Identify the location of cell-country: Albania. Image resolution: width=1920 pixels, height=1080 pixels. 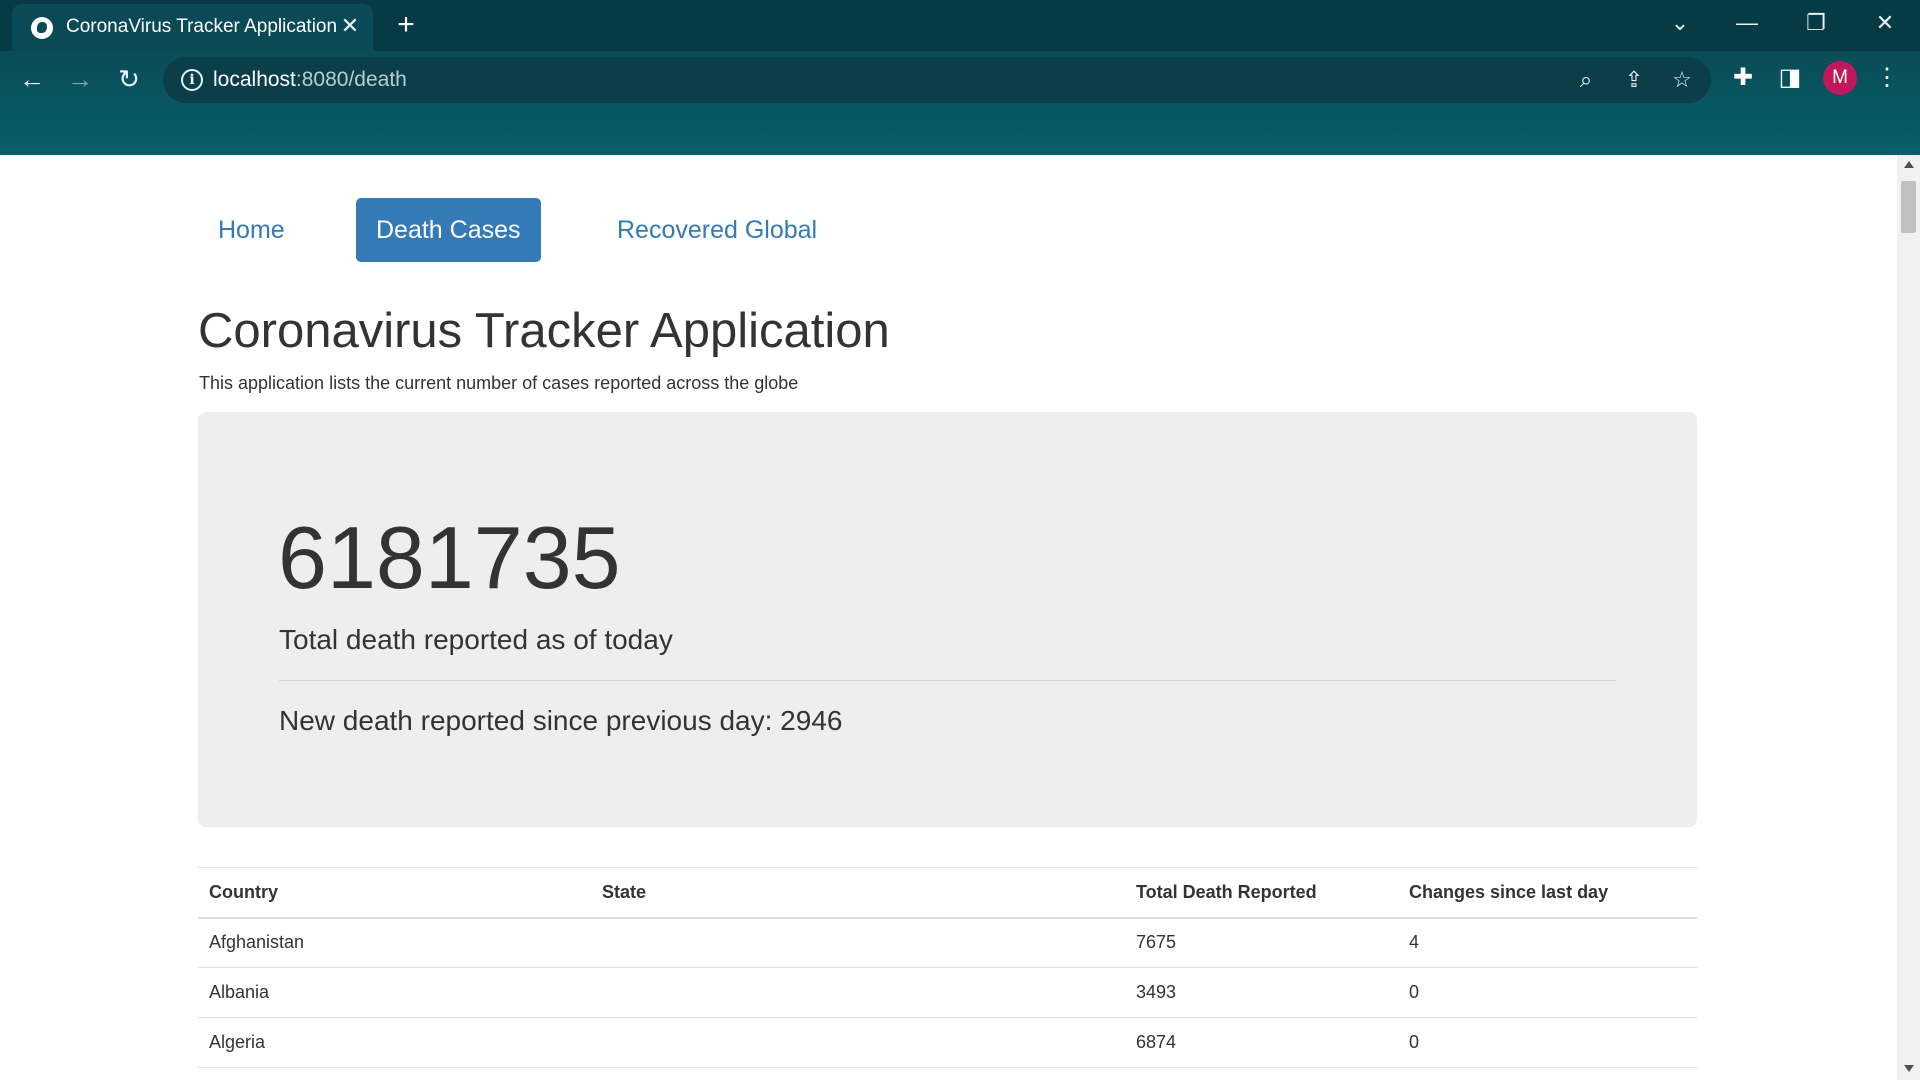
(394, 992).